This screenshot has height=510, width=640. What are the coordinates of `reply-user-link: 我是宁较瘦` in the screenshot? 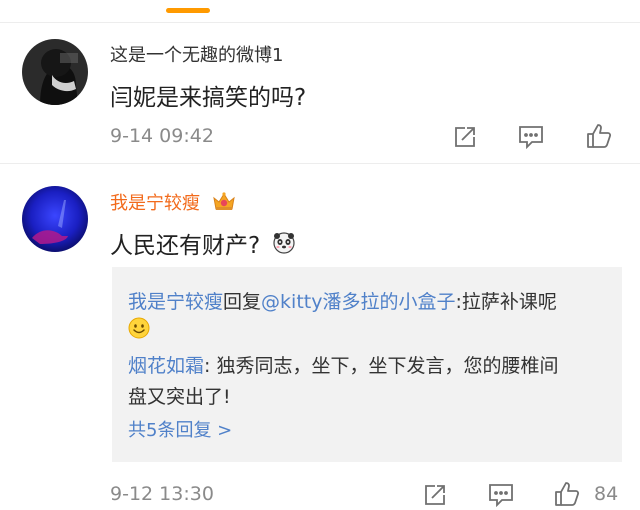 It's located at (175, 302).